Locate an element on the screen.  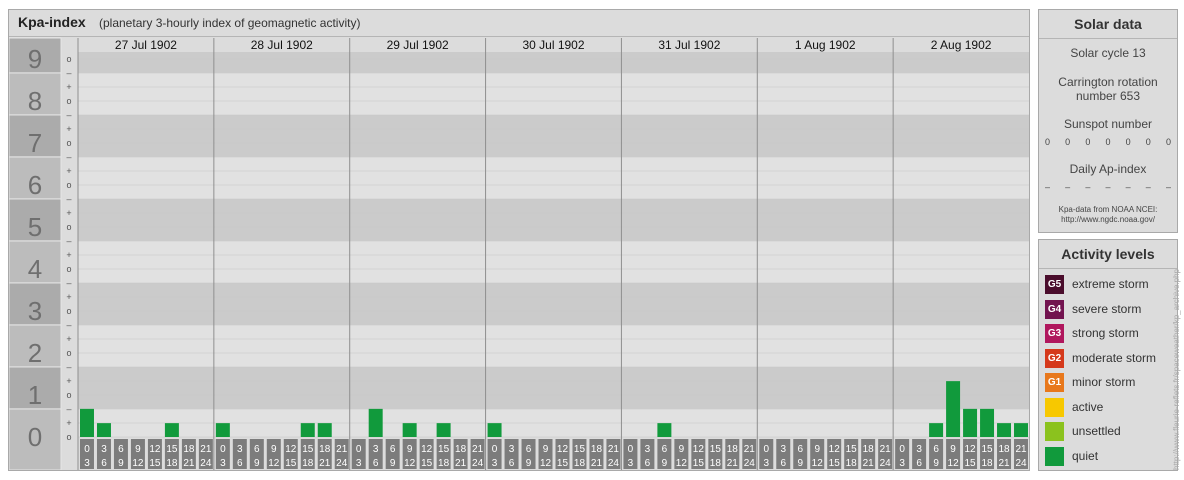
legend-item: G5 extreme storm is located at coordinates (1111, 285).